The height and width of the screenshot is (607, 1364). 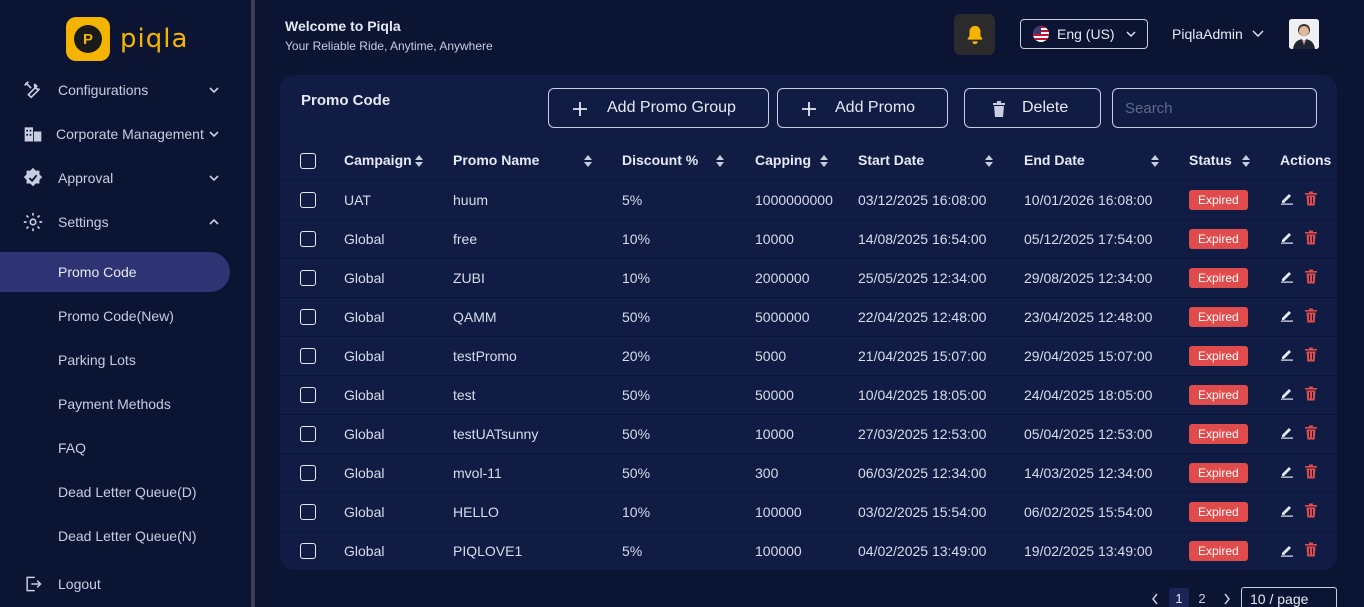 What do you see at coordinates (922, 511) in the screenshot?
I see `cell-start_date-text: 03/02/2025 15:54:00` at bounding box center [922, 511].